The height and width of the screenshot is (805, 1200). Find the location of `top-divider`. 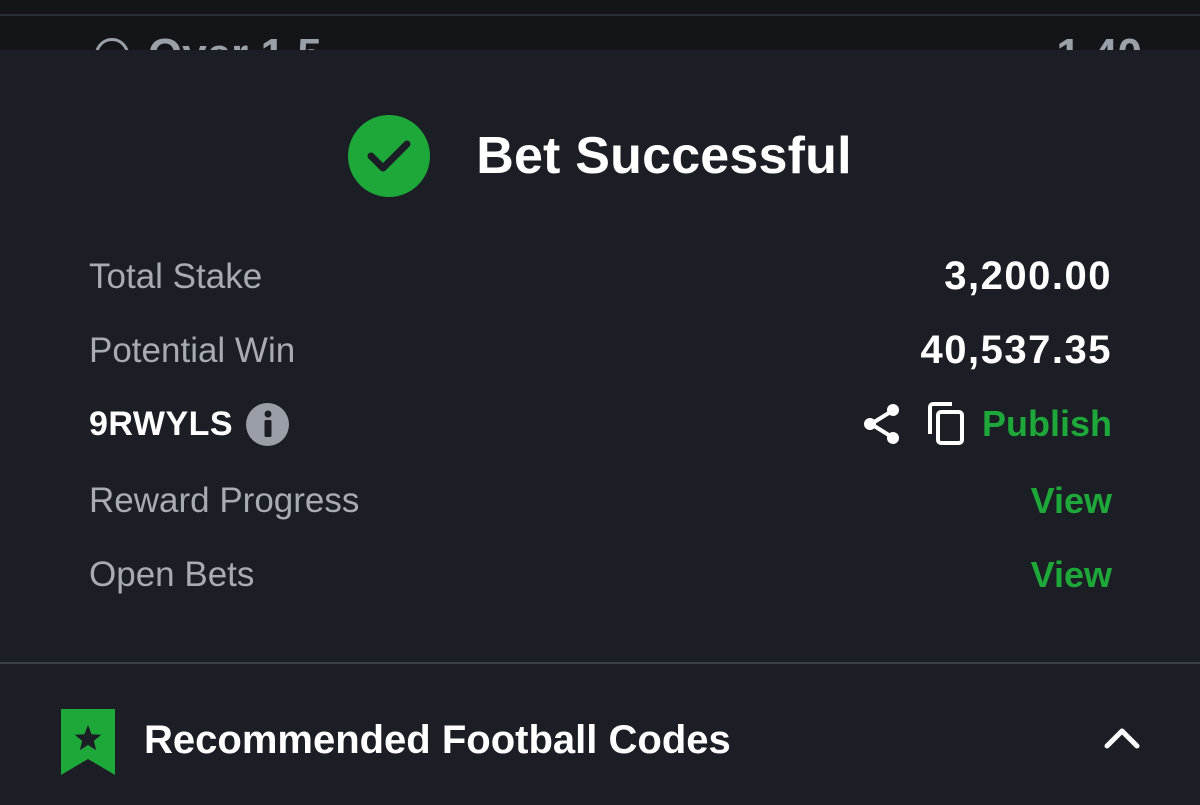

top-divider is located at coordinates (600, 15).